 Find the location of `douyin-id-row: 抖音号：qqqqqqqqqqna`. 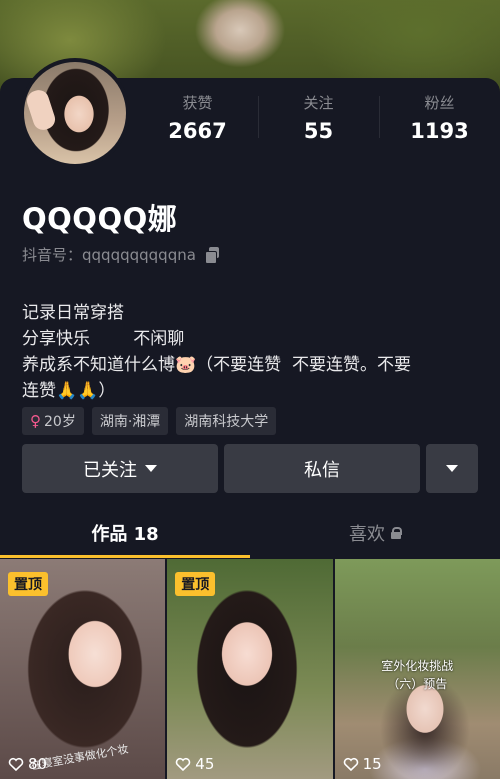

douyin-id-row: 抖音号：qqqqqqqqqqna is located at coordinates (121, 254).